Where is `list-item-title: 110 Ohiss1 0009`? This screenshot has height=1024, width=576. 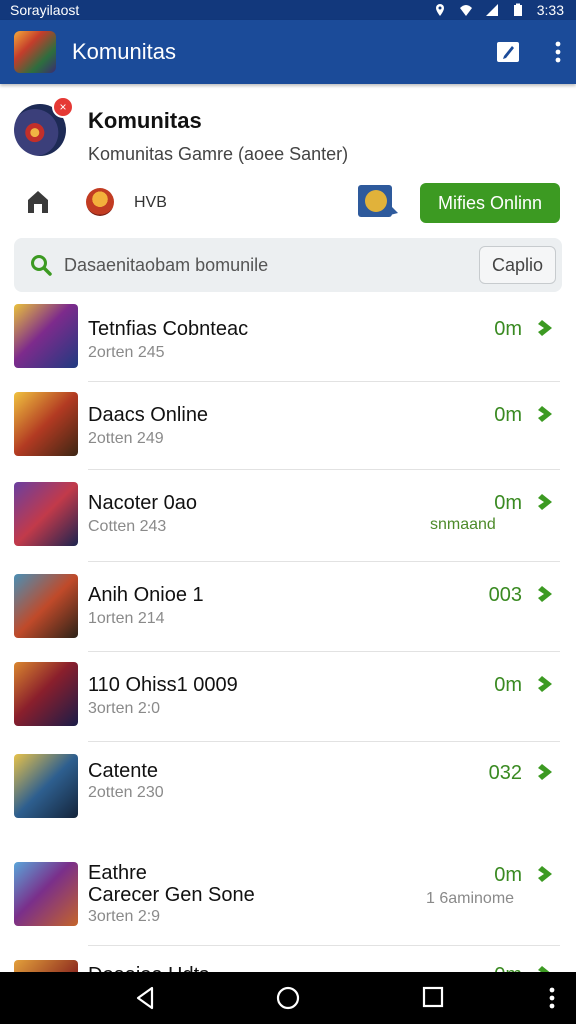
list-item-title: 110 Ohiss1 0009 is located at coordinates (163, 685).